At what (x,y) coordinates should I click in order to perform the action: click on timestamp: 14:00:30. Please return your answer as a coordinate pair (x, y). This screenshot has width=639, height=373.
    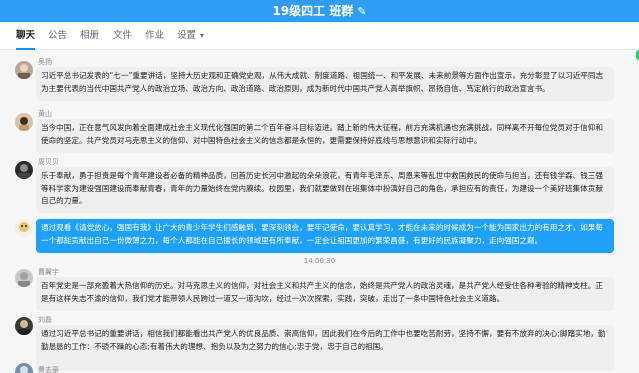
    Looking at the image, I should click on (319, 261).